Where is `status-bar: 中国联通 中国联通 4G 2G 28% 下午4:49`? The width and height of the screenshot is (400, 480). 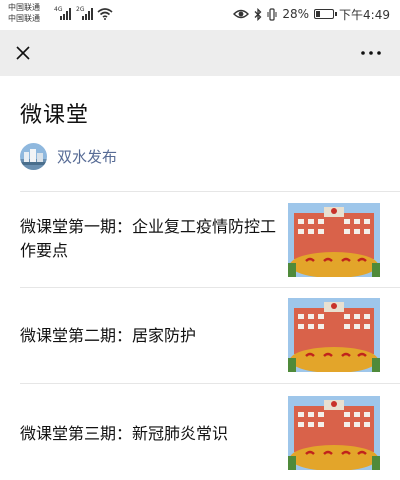
status-bar: 中国联通 中国联通 4G 2G 28% 下午4:49 is located at coordinates (200, 15).